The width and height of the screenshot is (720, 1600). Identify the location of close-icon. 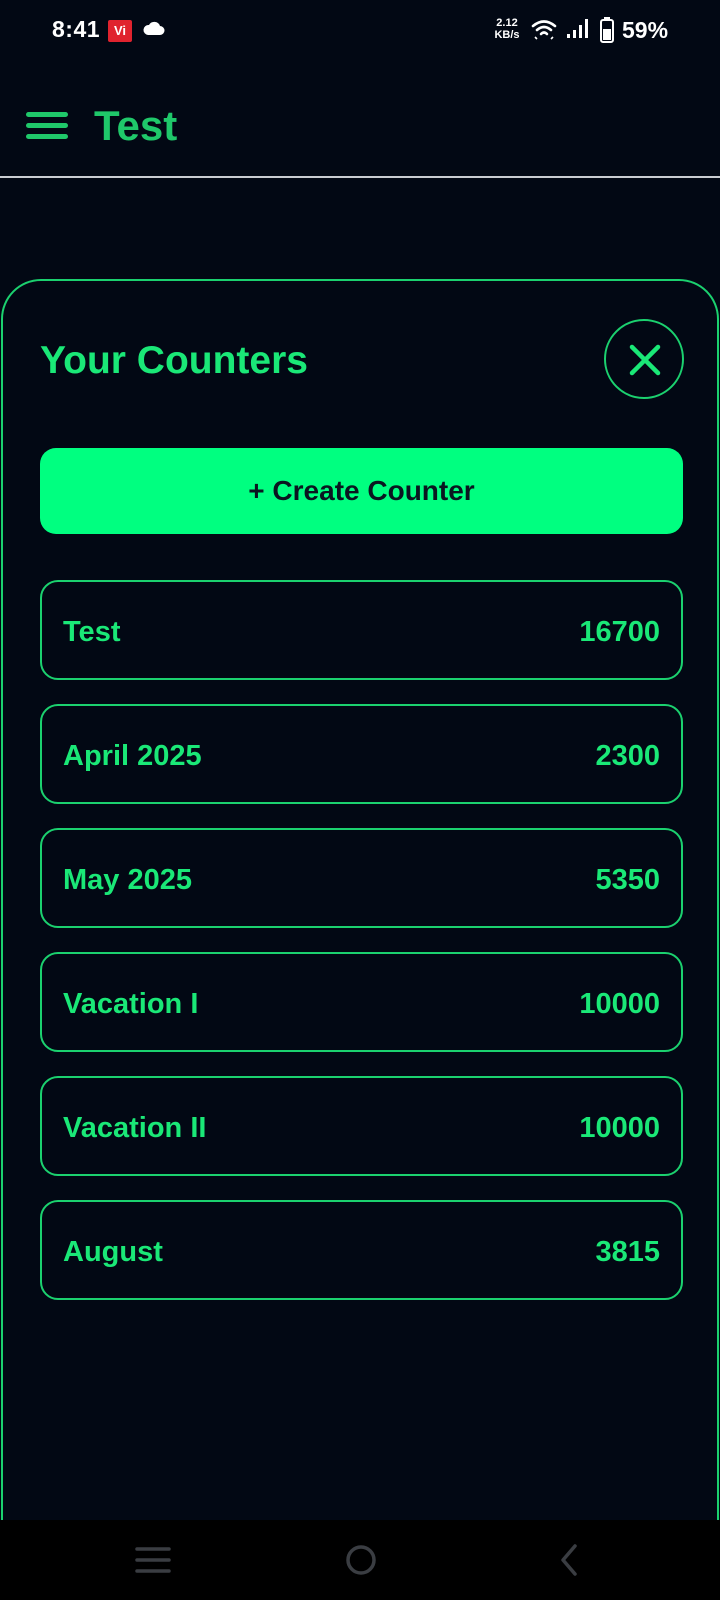
(645, 360).